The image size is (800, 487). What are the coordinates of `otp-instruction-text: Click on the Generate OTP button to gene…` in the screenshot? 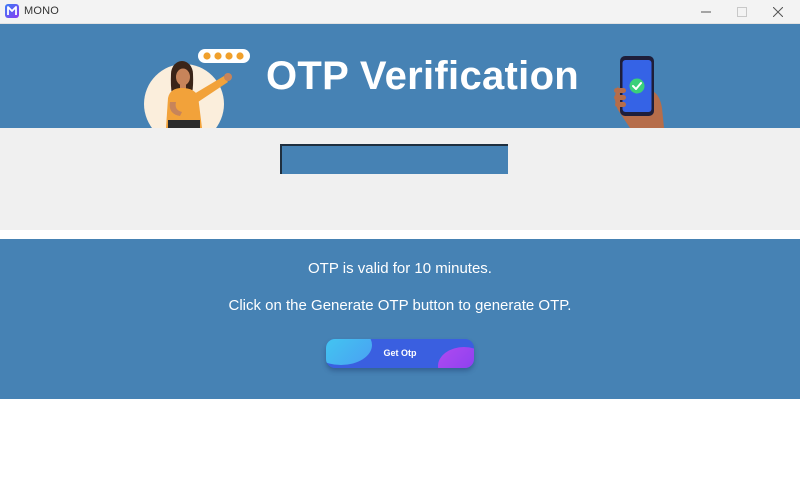 It's located at (400, 305).